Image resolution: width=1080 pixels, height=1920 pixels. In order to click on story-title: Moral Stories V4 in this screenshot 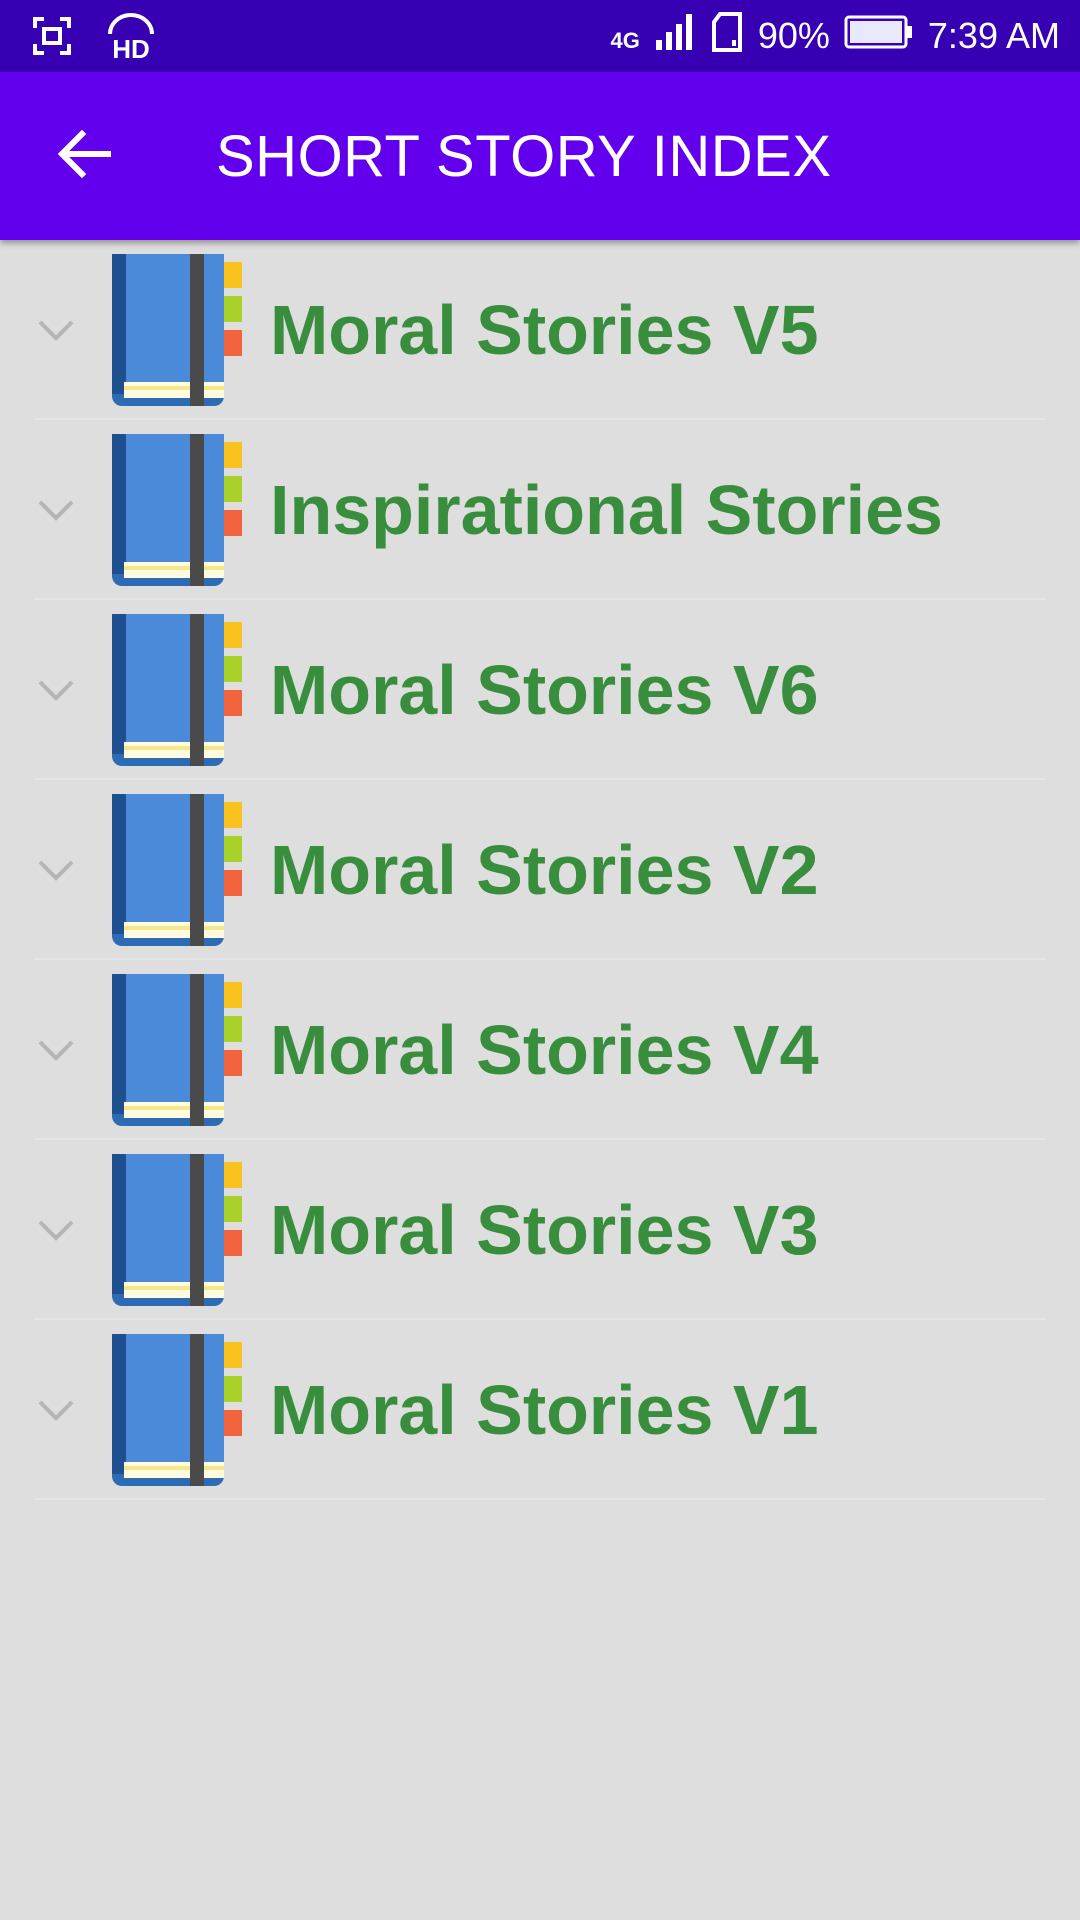, I will do `click(544, 1050)`.